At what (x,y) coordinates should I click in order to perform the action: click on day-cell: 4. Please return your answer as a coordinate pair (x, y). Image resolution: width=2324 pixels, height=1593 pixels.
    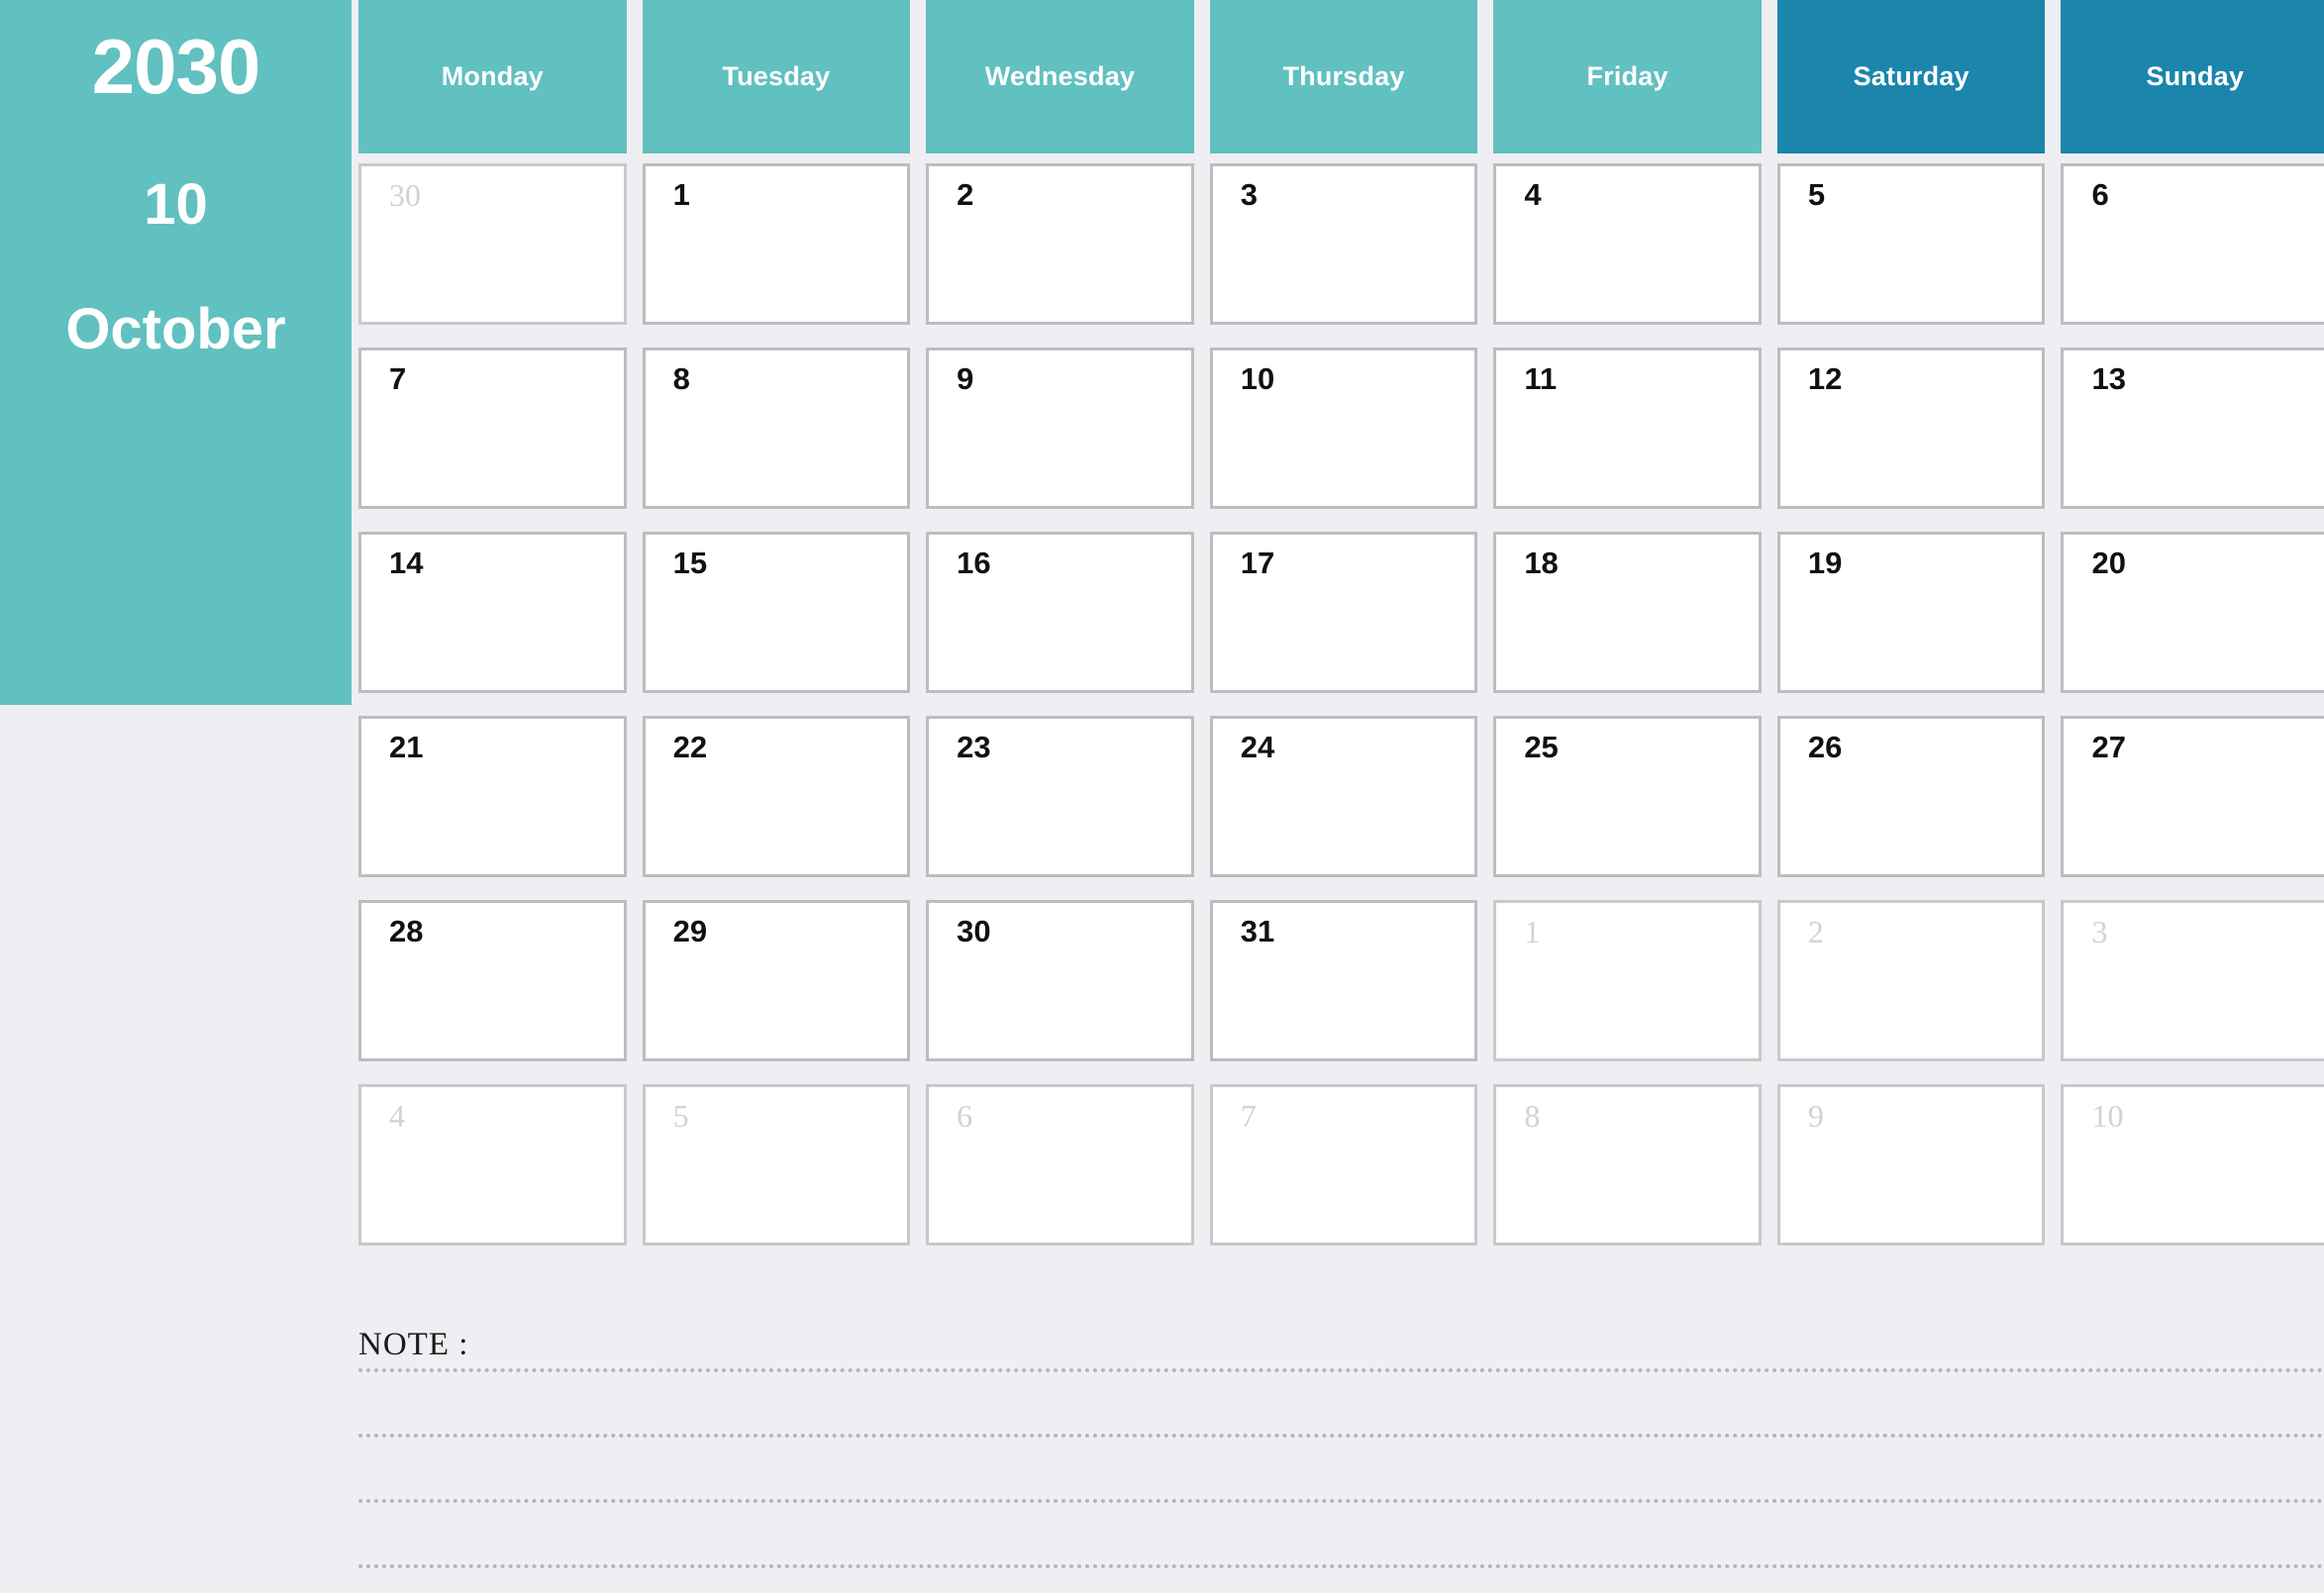
    Looking at the image, I should click on (1627, 244).